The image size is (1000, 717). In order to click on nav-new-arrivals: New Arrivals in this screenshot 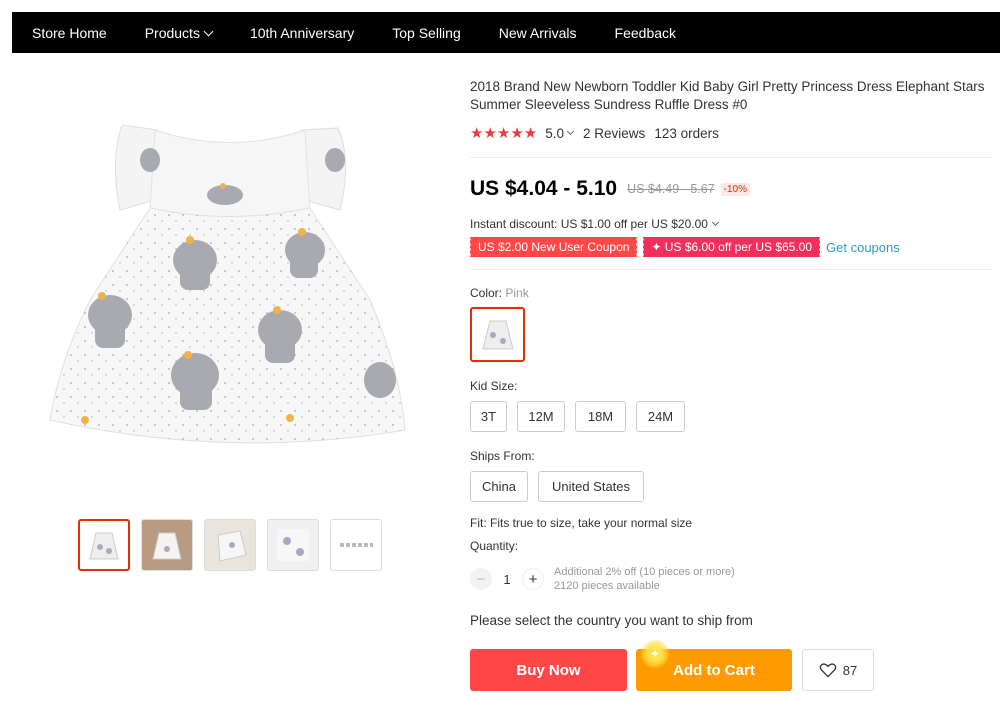, I will do `click(538, 33)`.